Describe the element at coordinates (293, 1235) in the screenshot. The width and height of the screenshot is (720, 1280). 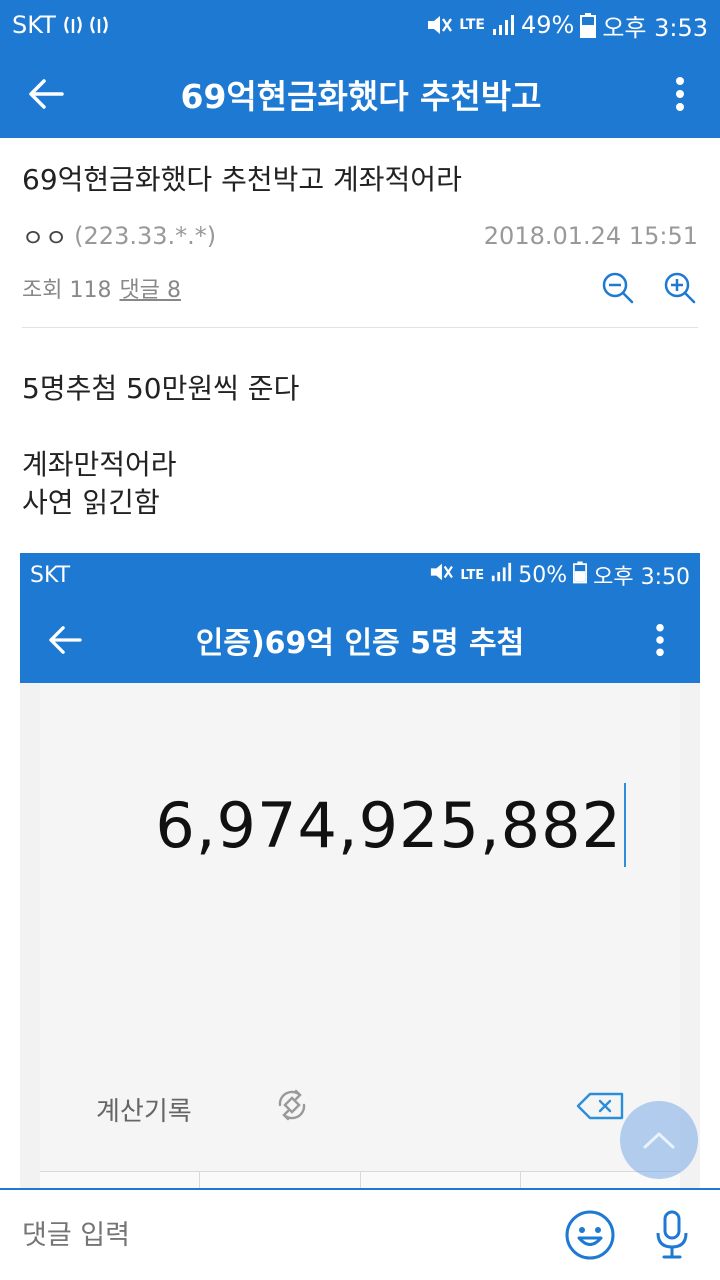
I see `comment-input` at that location.